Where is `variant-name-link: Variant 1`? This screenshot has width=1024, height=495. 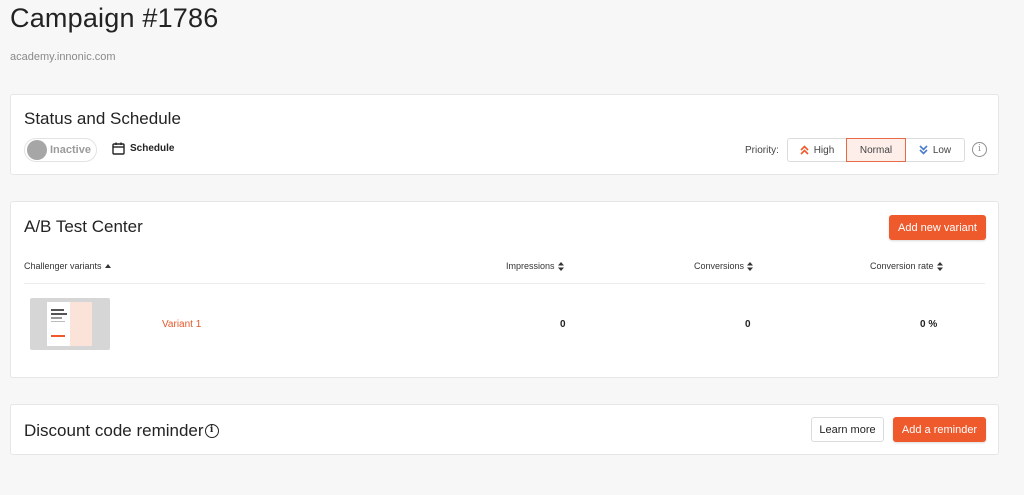
variant-name-link: Variant 1 is located at coordinates (181, 324).